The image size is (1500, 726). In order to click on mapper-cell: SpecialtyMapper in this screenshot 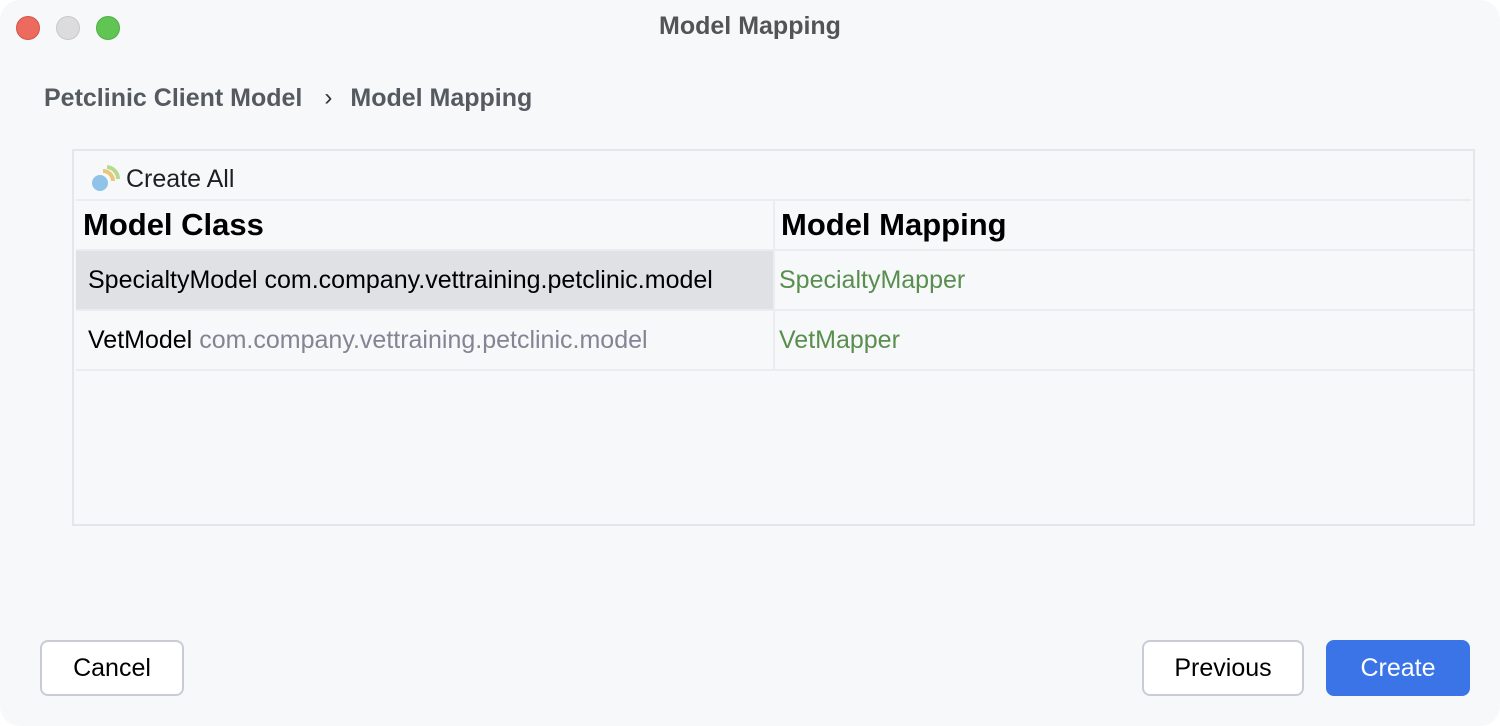, I will do `click(1123, 280)`.